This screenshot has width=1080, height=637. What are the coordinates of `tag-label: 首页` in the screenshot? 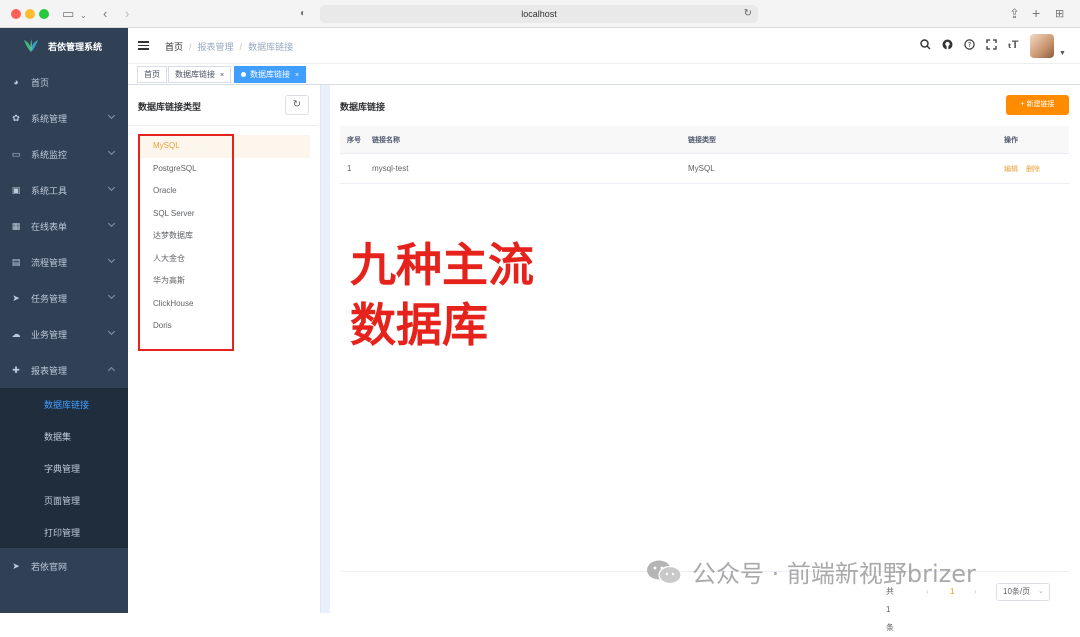 It's located at (152, 74).